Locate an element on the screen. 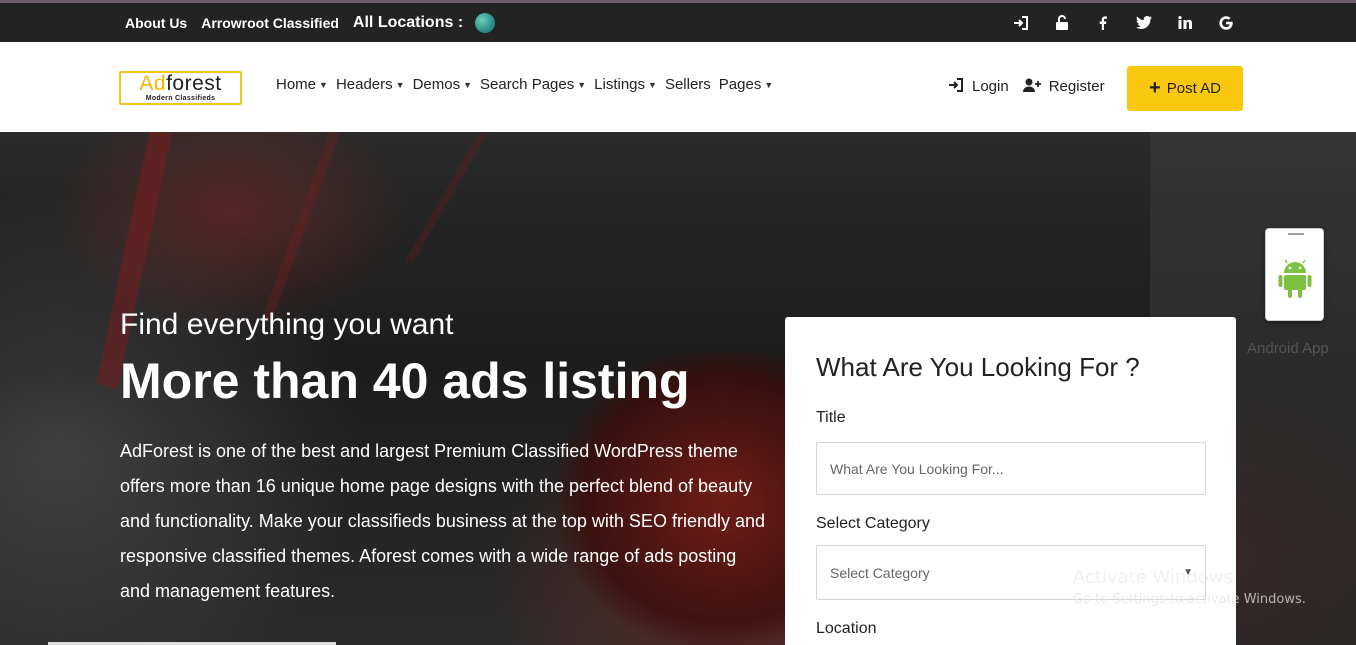 The width and height of the screenshot is (1356, 645). logo-tagline: Modern Classifieds is located at coordinates (180, 98).